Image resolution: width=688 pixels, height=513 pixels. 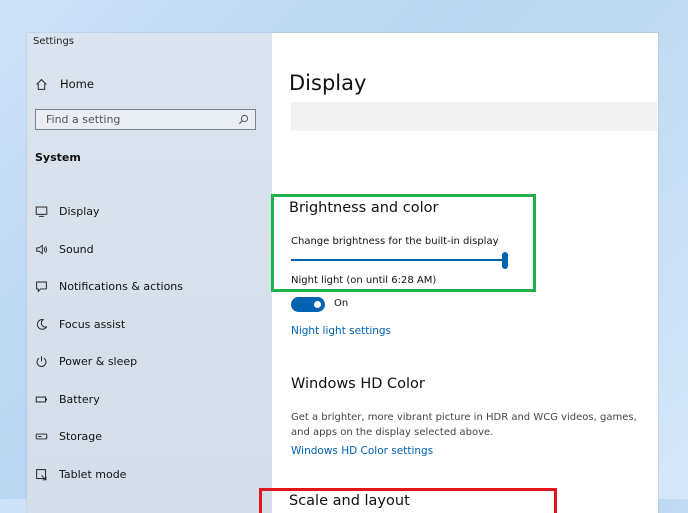 I want to click on toggle-state-label: On, so click(x=341, y=303).